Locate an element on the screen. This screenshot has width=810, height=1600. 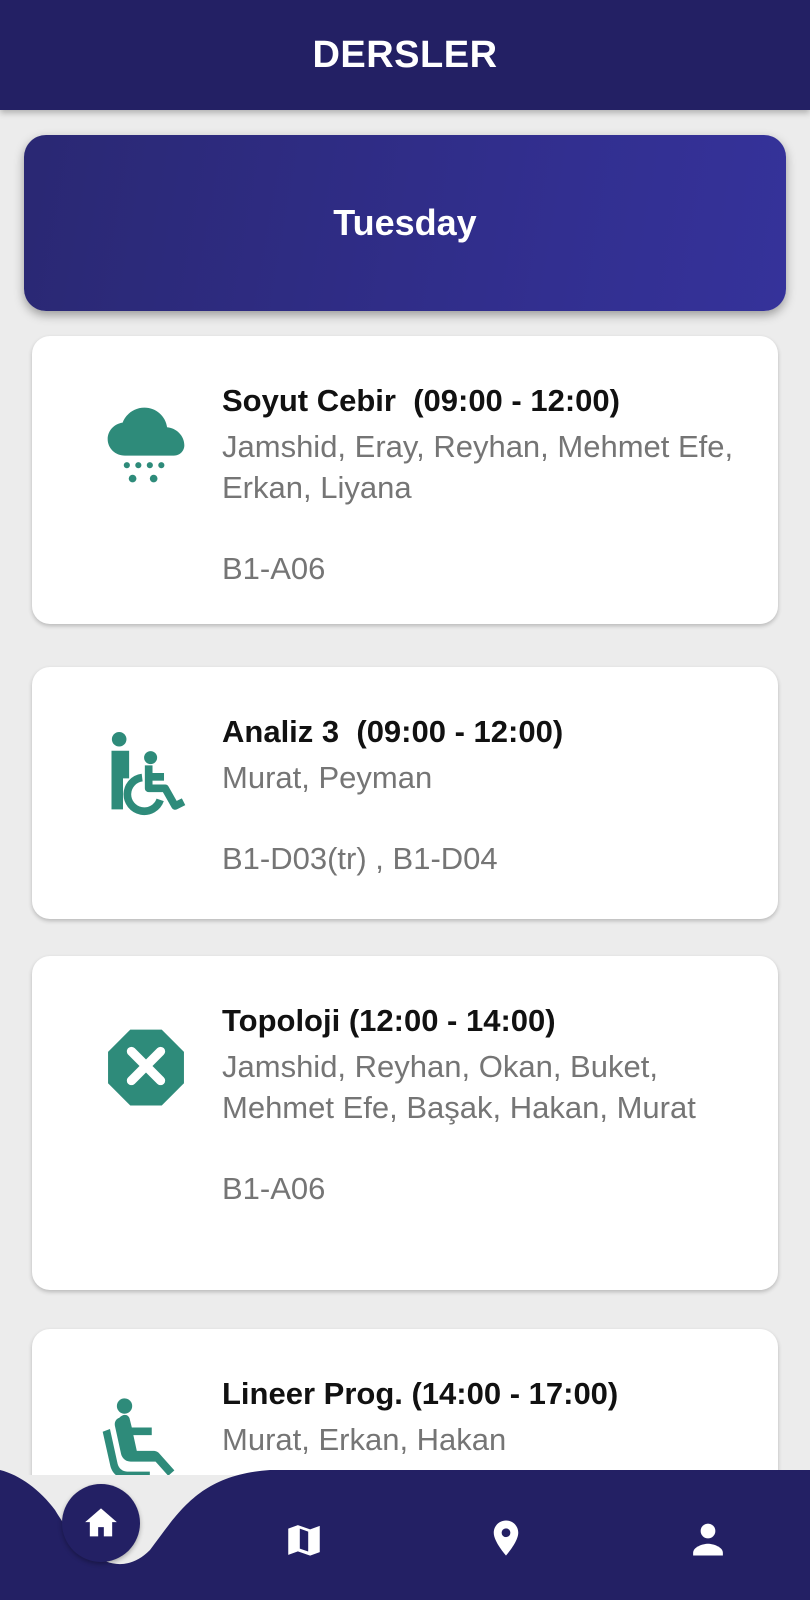
course-title: Lineer Prog. (14:00 - 17:00) is located at coordinates (420, 1393).